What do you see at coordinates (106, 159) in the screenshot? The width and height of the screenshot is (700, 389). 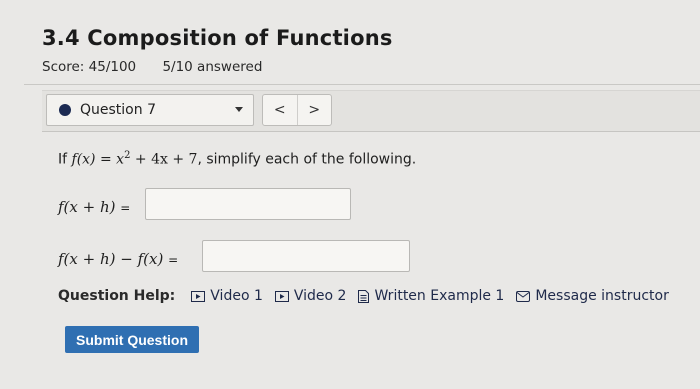 I see `equals-sign: =` at bounding box center [106, 159].